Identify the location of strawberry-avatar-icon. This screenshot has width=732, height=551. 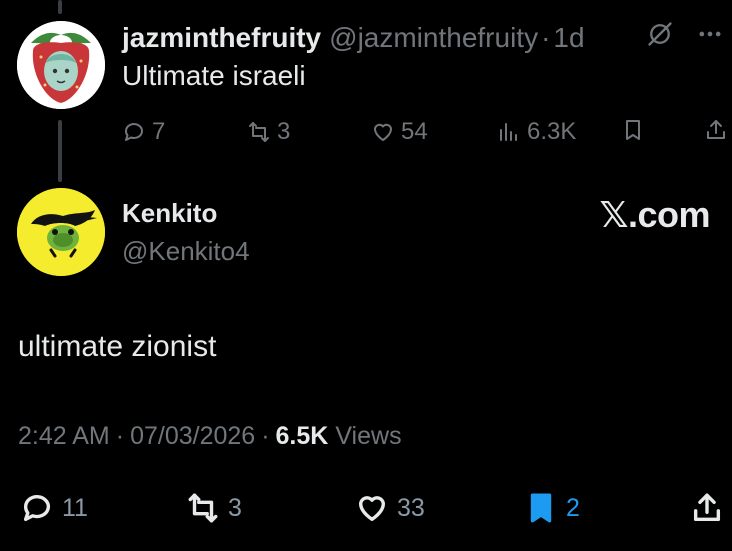
(61, 65).